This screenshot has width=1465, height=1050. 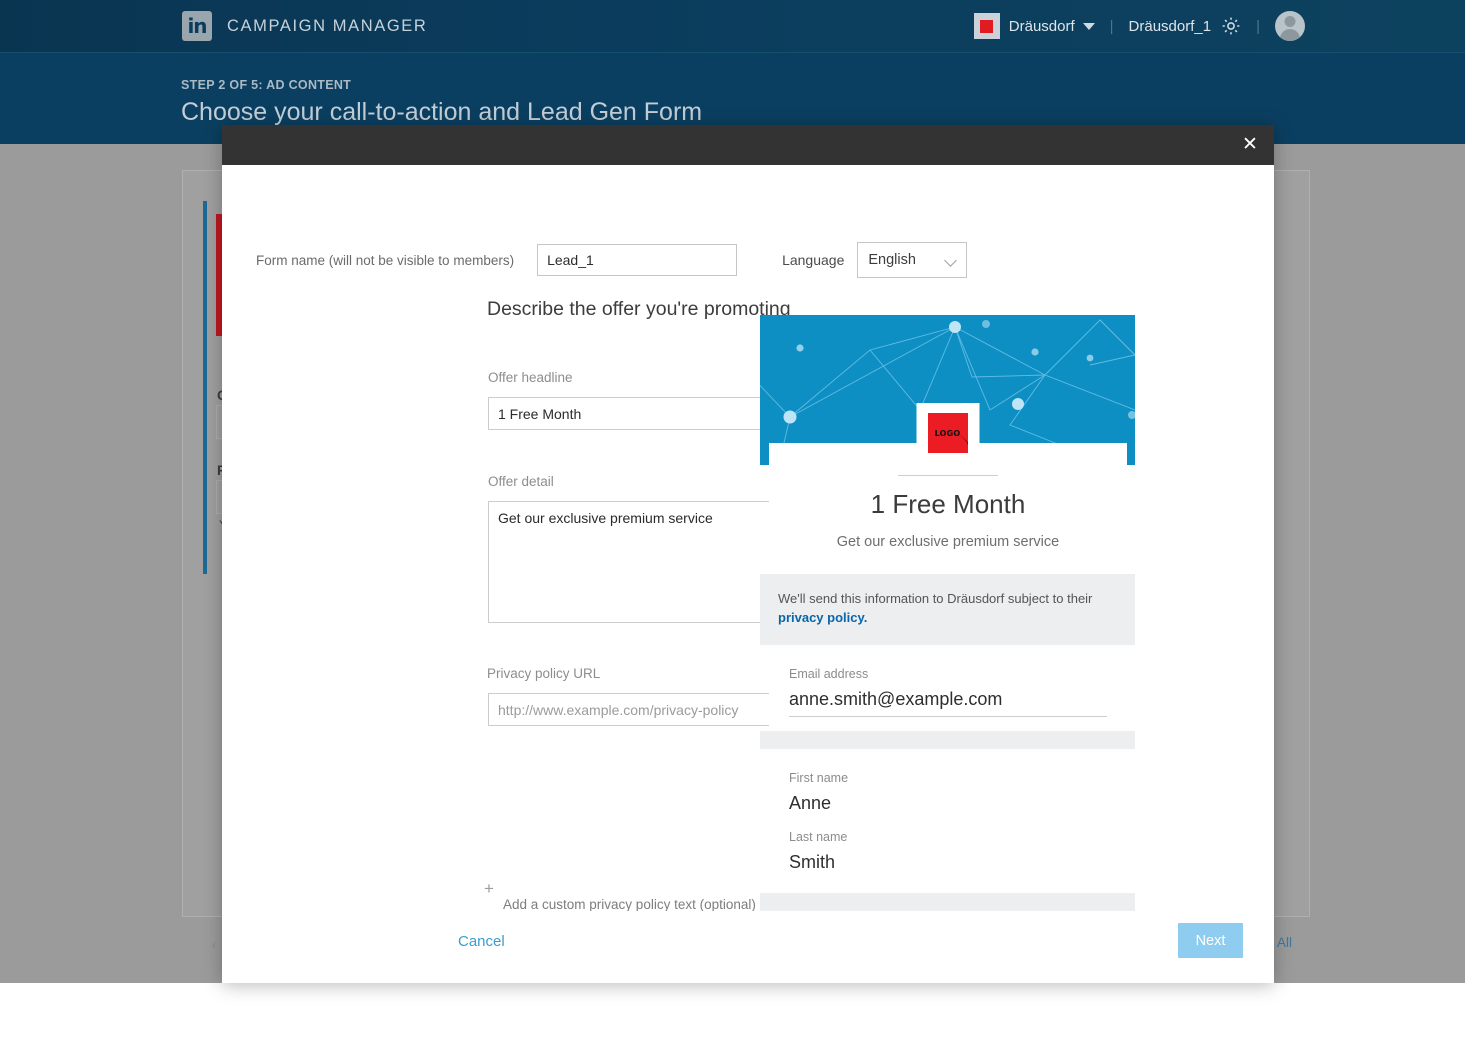 What do you see at coordinates (1290, 26) in the screenshot?
I see `avatar-icon` at bounding box center [1290, 26].